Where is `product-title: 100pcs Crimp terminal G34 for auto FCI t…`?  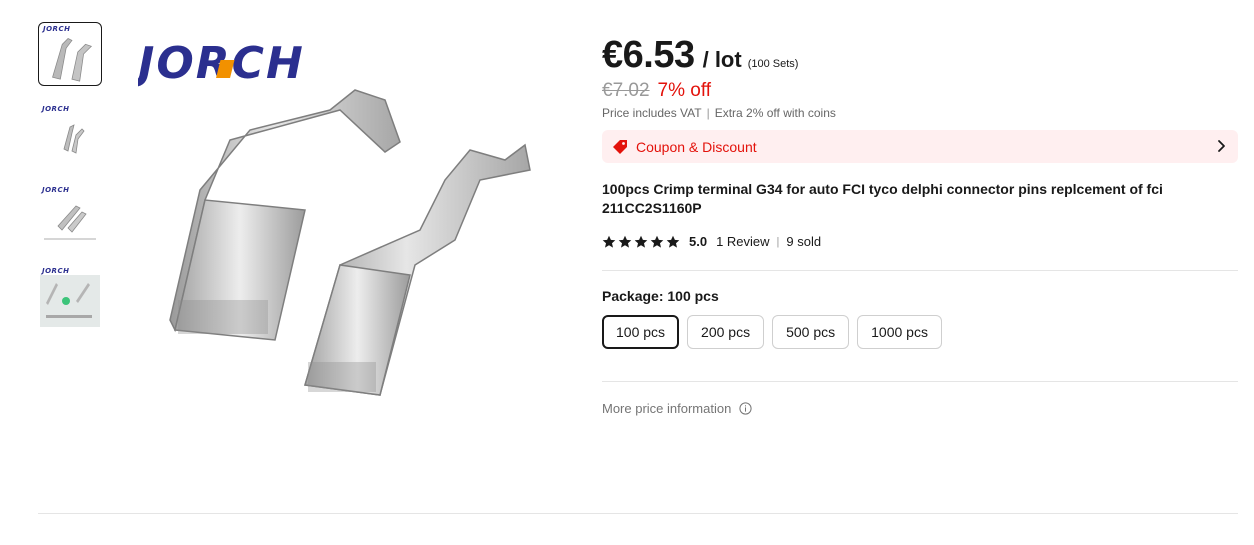 product-title: 100pcs Crimp terminal G34 for auto FCI t… is located at coordinates (882, 198).